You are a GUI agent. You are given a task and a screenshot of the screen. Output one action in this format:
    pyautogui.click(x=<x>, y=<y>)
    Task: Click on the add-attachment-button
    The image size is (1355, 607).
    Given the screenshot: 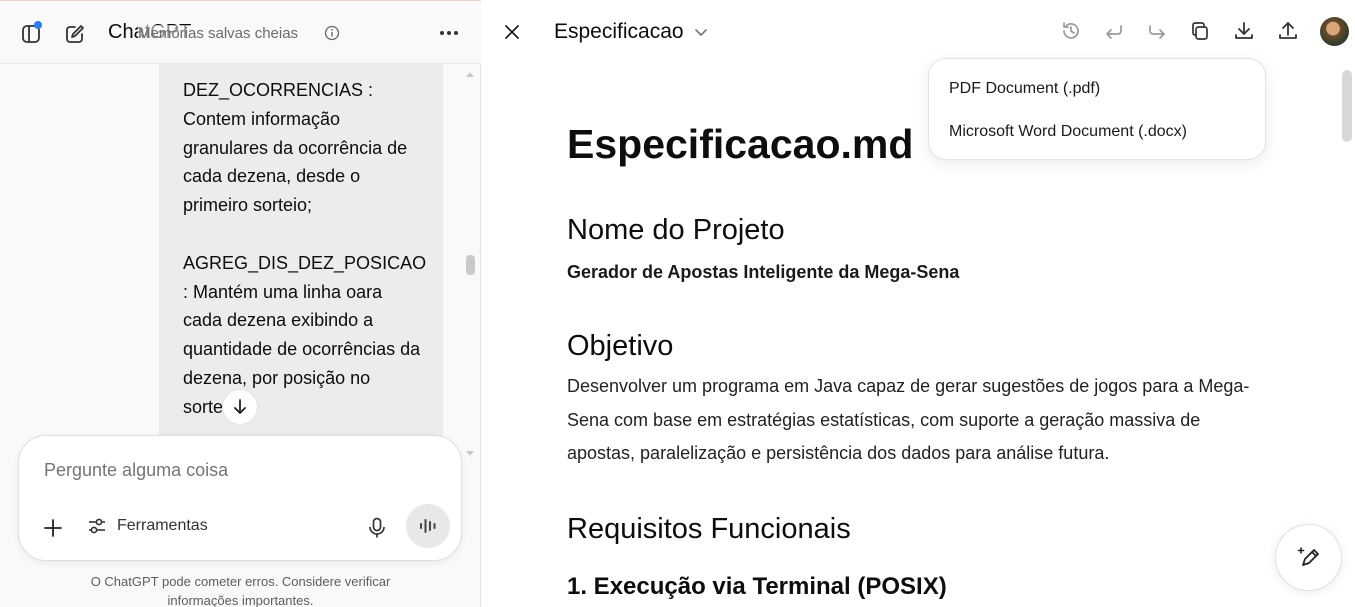 What is the action you would take?
    pyautogui.click(x=53, y=528)
    